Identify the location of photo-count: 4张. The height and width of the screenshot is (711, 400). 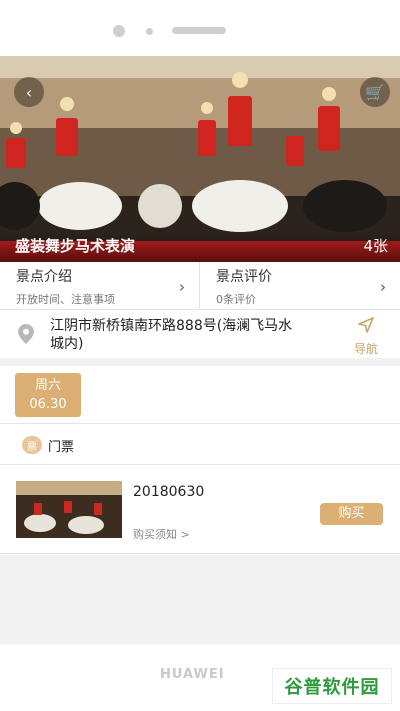
(375, 246).